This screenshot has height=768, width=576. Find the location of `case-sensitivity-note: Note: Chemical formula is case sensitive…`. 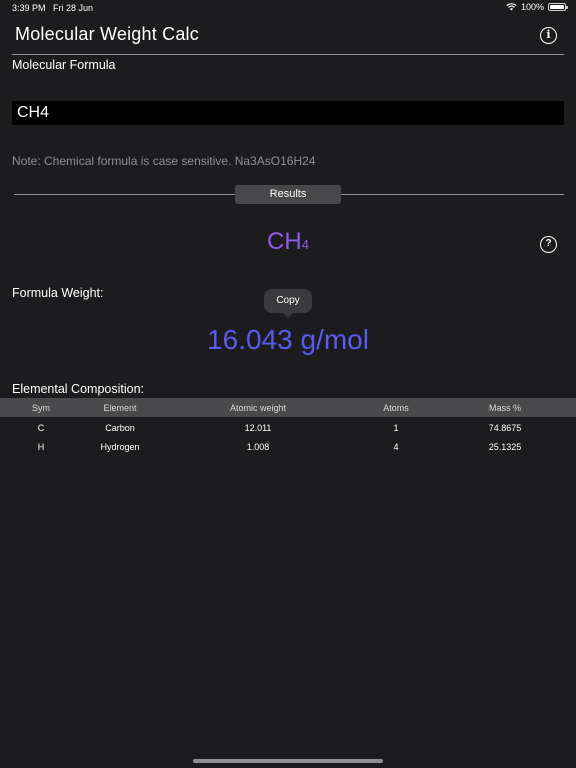

case-sensitivity-note: Note: Chemical formula is case sensitive… is located at coordinates (164, 161).